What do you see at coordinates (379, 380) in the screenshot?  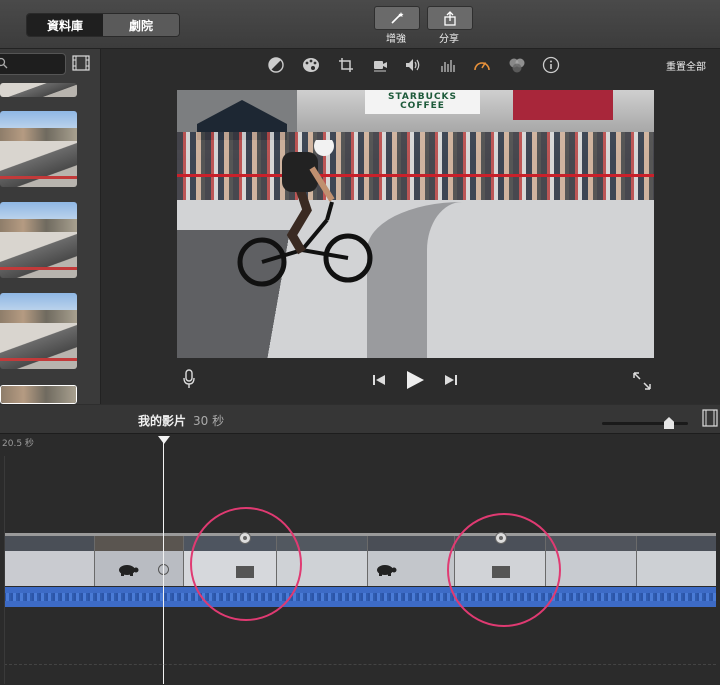 I see `skip-back-icon` at bounding box center [379, 380].